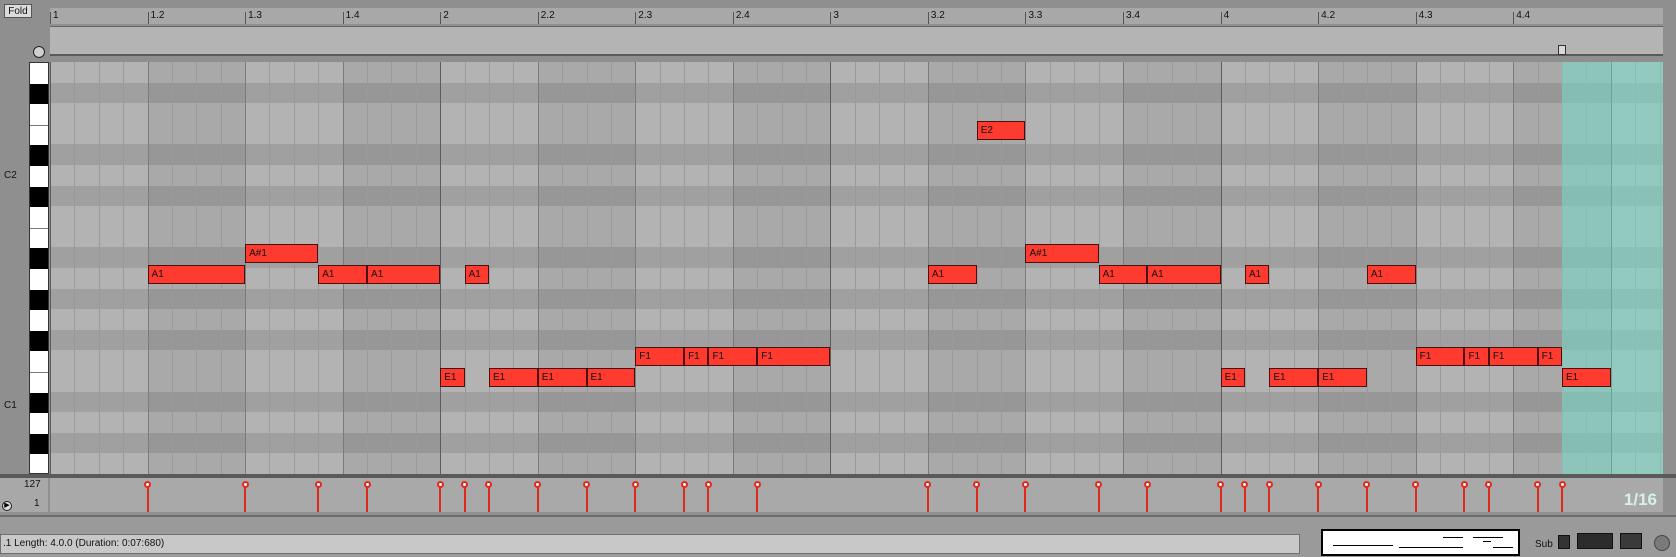 The width and height of the screenshot is (1676, 557). Describe the element at coordinates (1562, 50) in the screenshot. I see `loop-end-marker` at that location.